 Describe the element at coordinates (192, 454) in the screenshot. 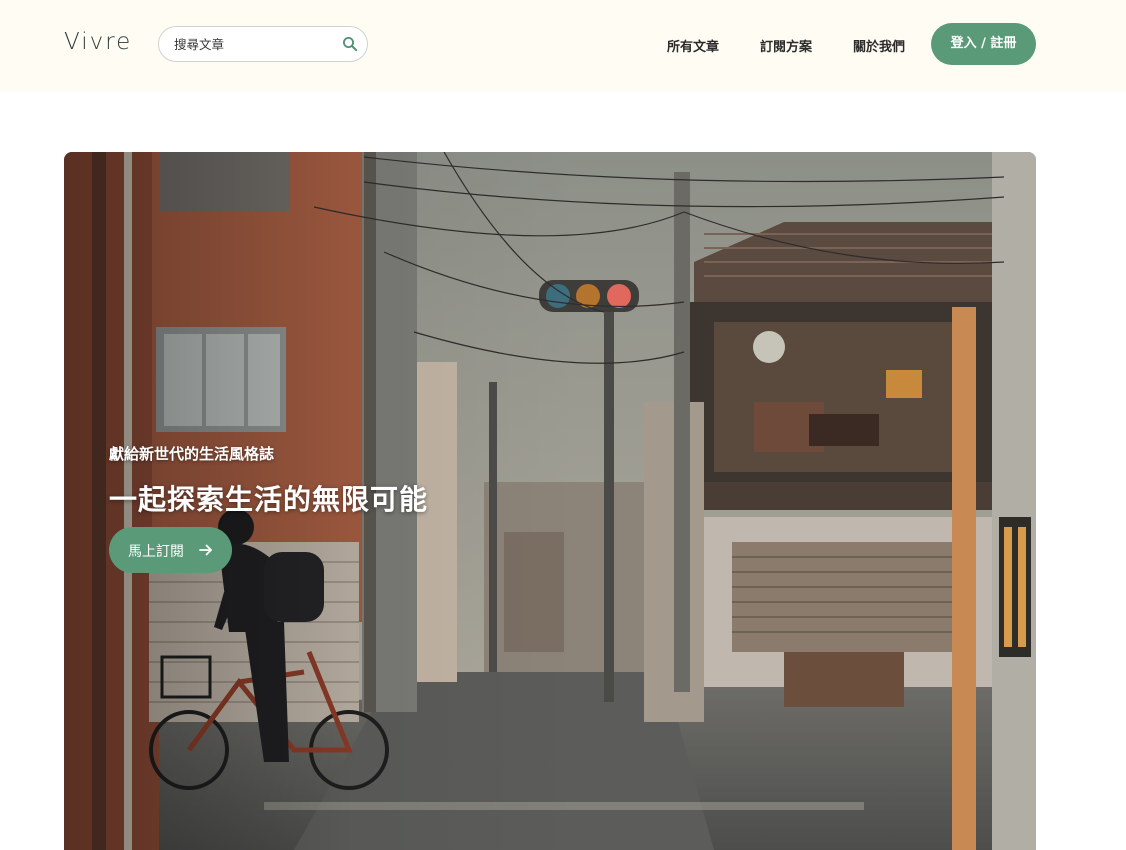

I see `hero-subtitle: 獻給新世代的生活風格誌` at that location.